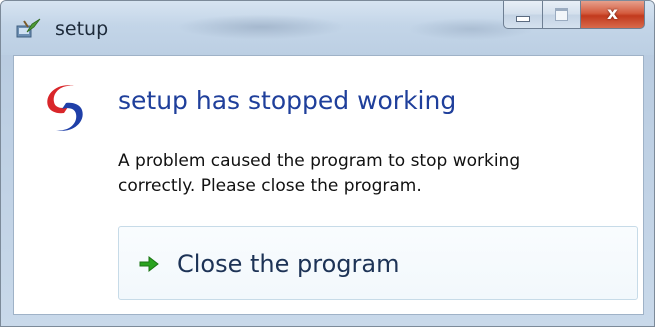 The width and height of the screenshot is (655, 327). What do you see at coordinates (288, 264) in the screenshot?
I see `close-program-label: Close the program` at bounding box center [288, 264].